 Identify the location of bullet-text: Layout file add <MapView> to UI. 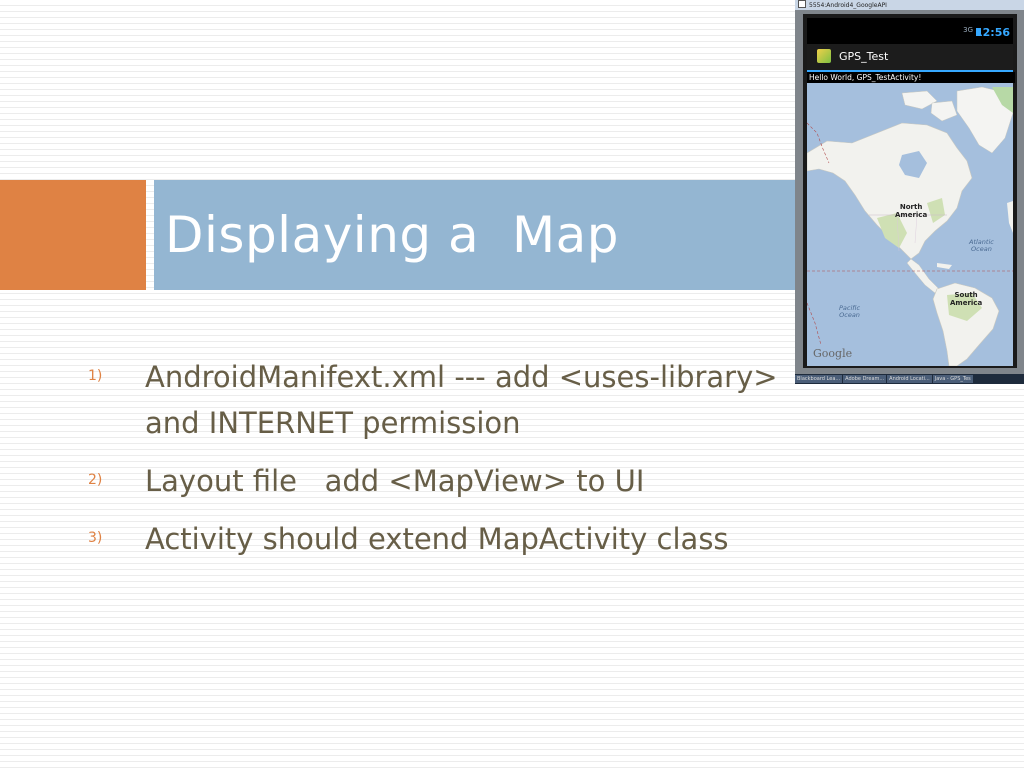
(395, 481).